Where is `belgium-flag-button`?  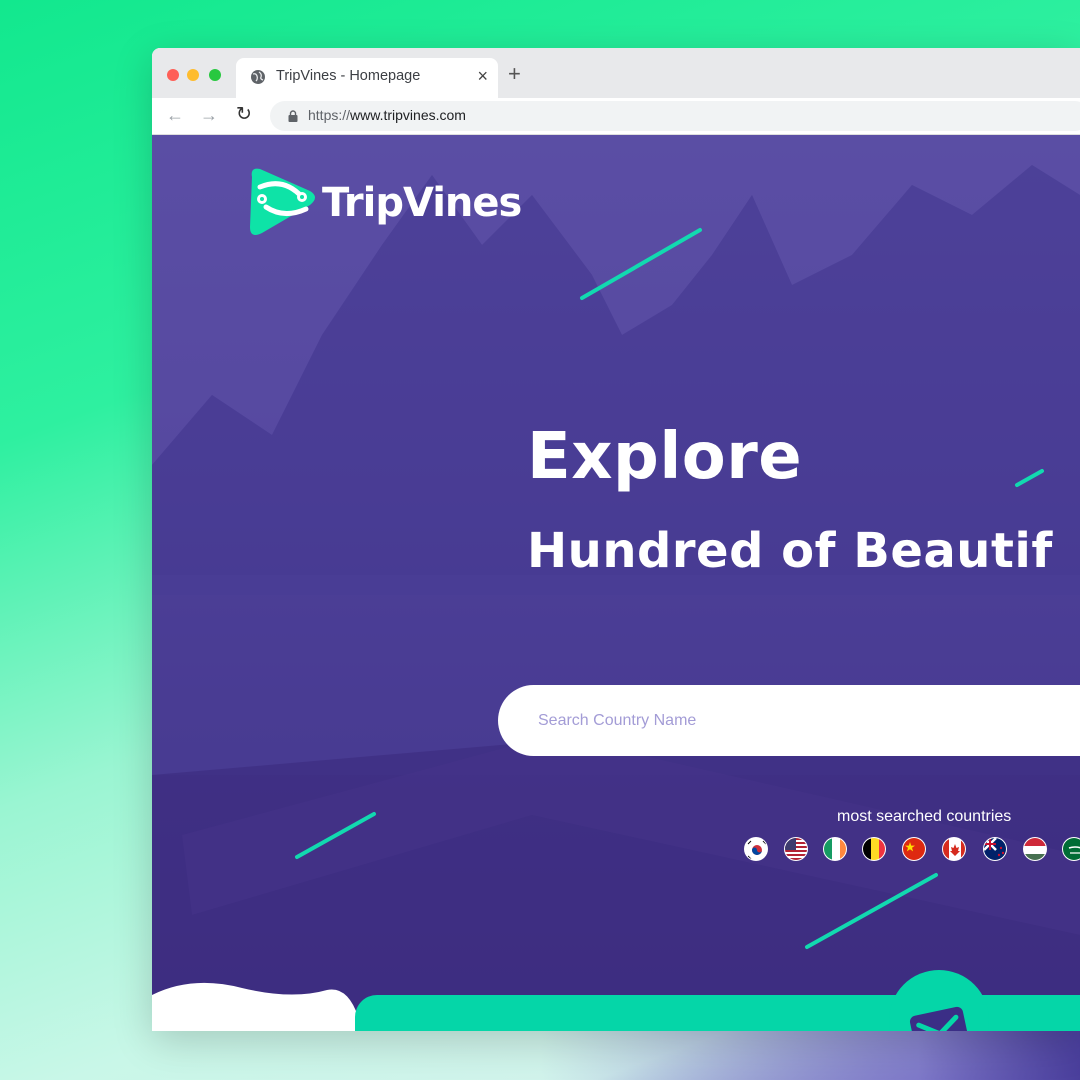 belgium-flag-button is located at coordinates (874, 849).